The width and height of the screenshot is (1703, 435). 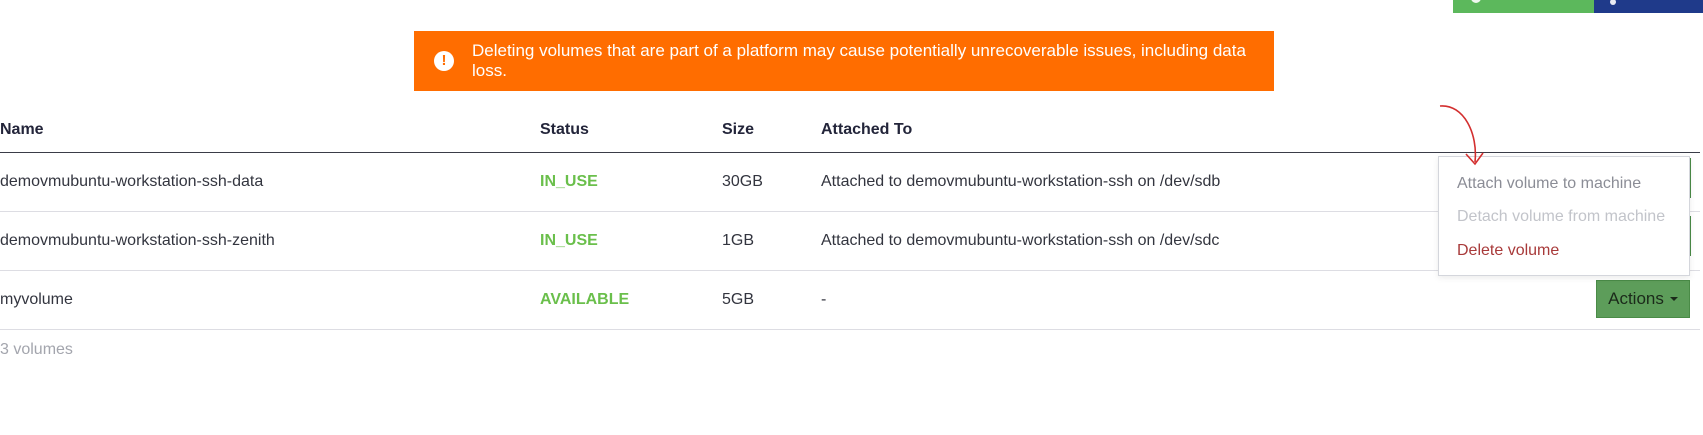 I want to click on top-blue-button, so click(x=1648, y=6).